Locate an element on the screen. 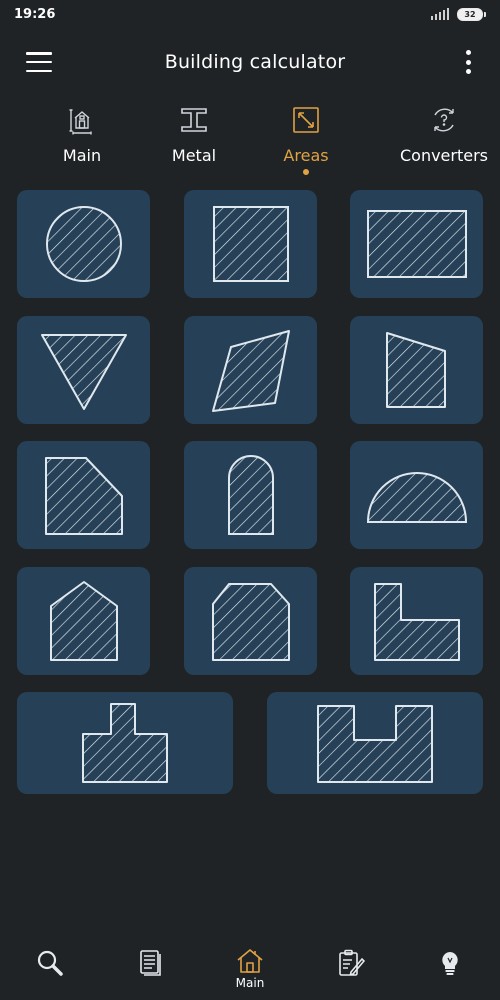  shape-card-square is located at coordinates (250, 244).